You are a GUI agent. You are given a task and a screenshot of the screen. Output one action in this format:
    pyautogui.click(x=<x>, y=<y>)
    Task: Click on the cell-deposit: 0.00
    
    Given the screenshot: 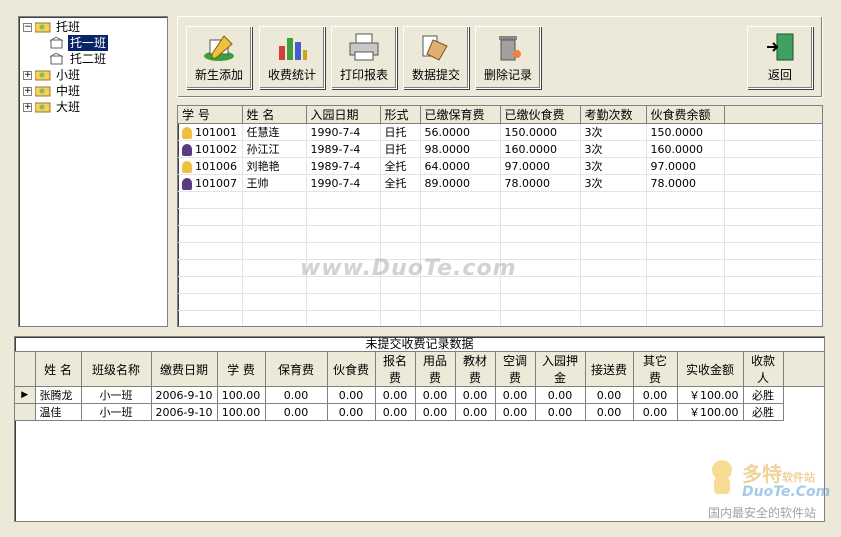 What is the action you would take?
    pyautogui.click(x=560, y=412)
    